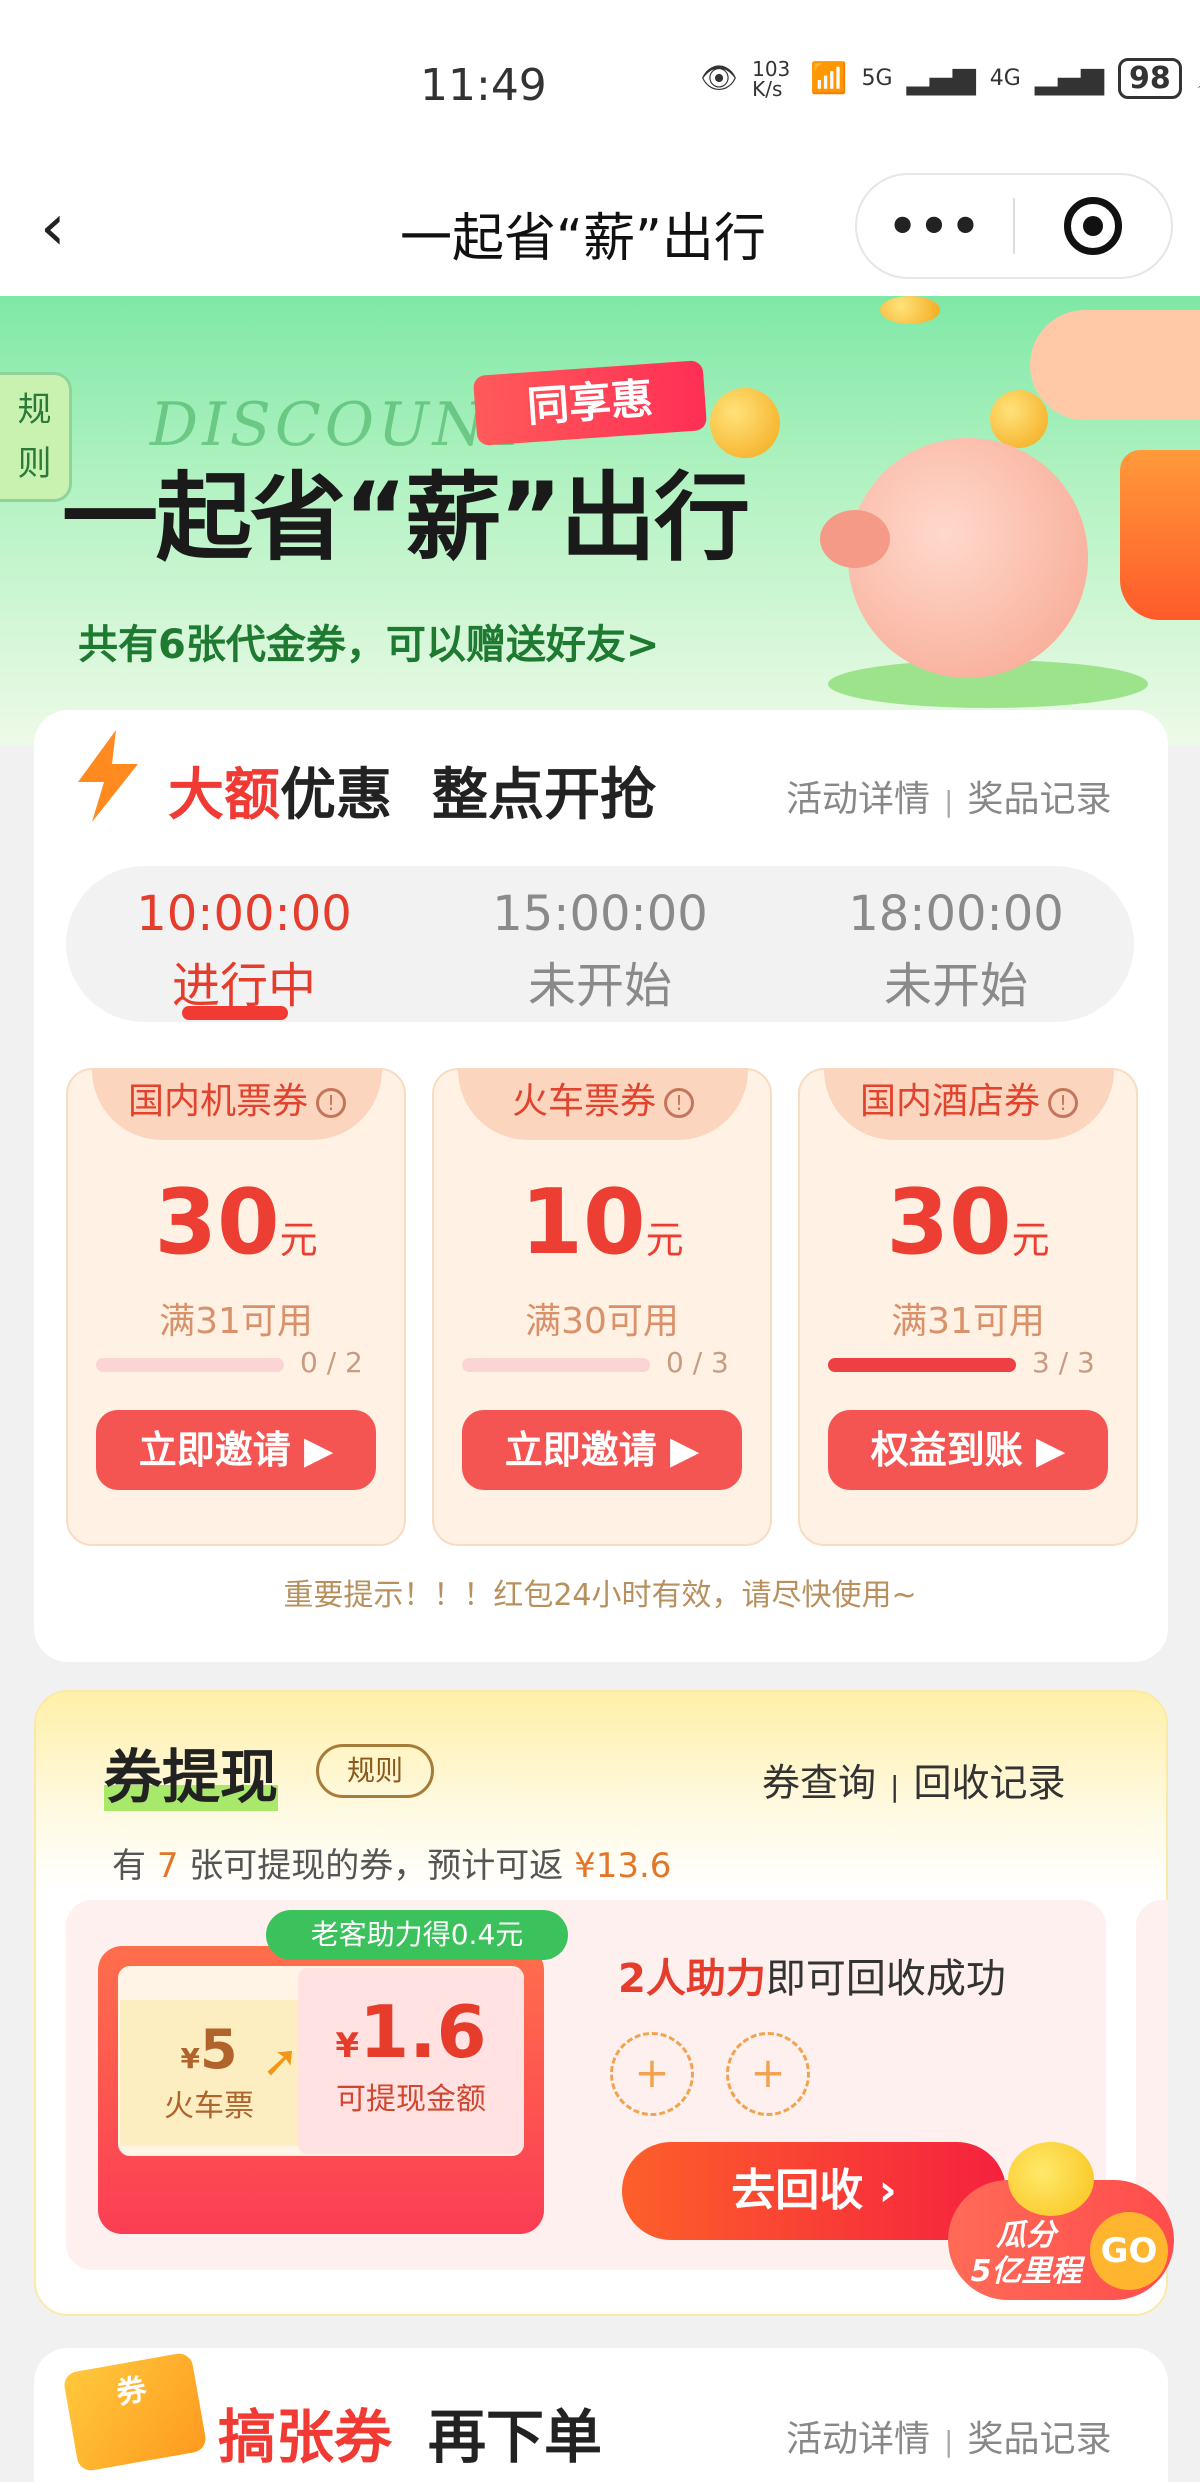 The image size is (1200, 2482). What do you see at coordinates (885, 1979) in the screenshot?
I see `assist-text: 即可回收成功` at bounding box center [885, 1979].